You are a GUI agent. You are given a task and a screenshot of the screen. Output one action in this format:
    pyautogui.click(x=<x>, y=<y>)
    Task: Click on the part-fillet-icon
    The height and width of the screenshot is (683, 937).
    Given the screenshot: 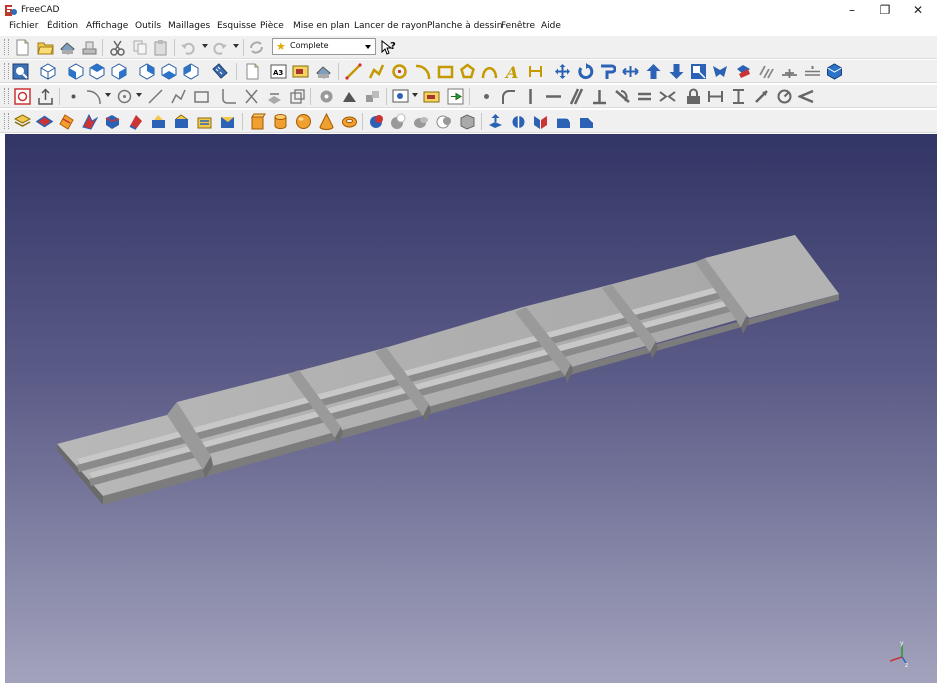 What is the action you would take?
    pyautogui.click(x=563, y=121)
    